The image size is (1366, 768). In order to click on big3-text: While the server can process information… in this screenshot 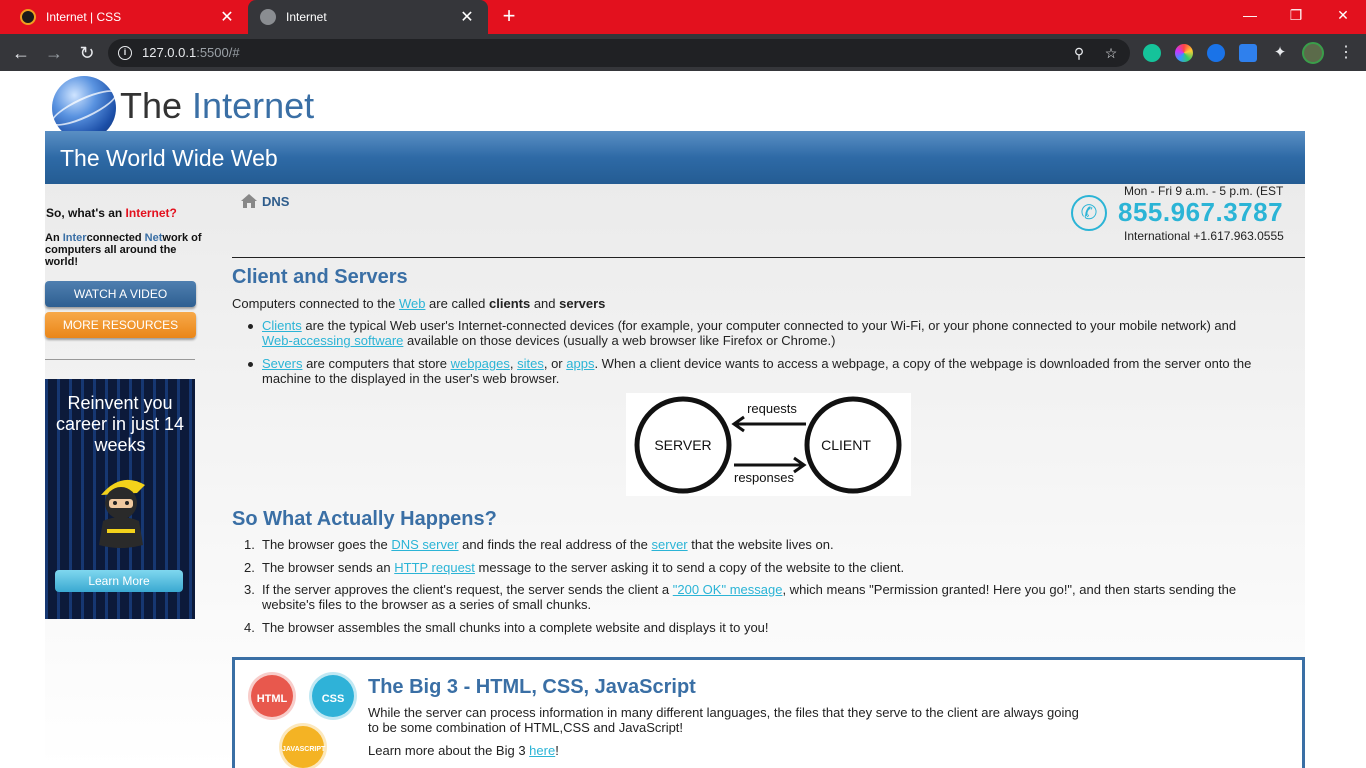, I will do `click(723, 720)`.